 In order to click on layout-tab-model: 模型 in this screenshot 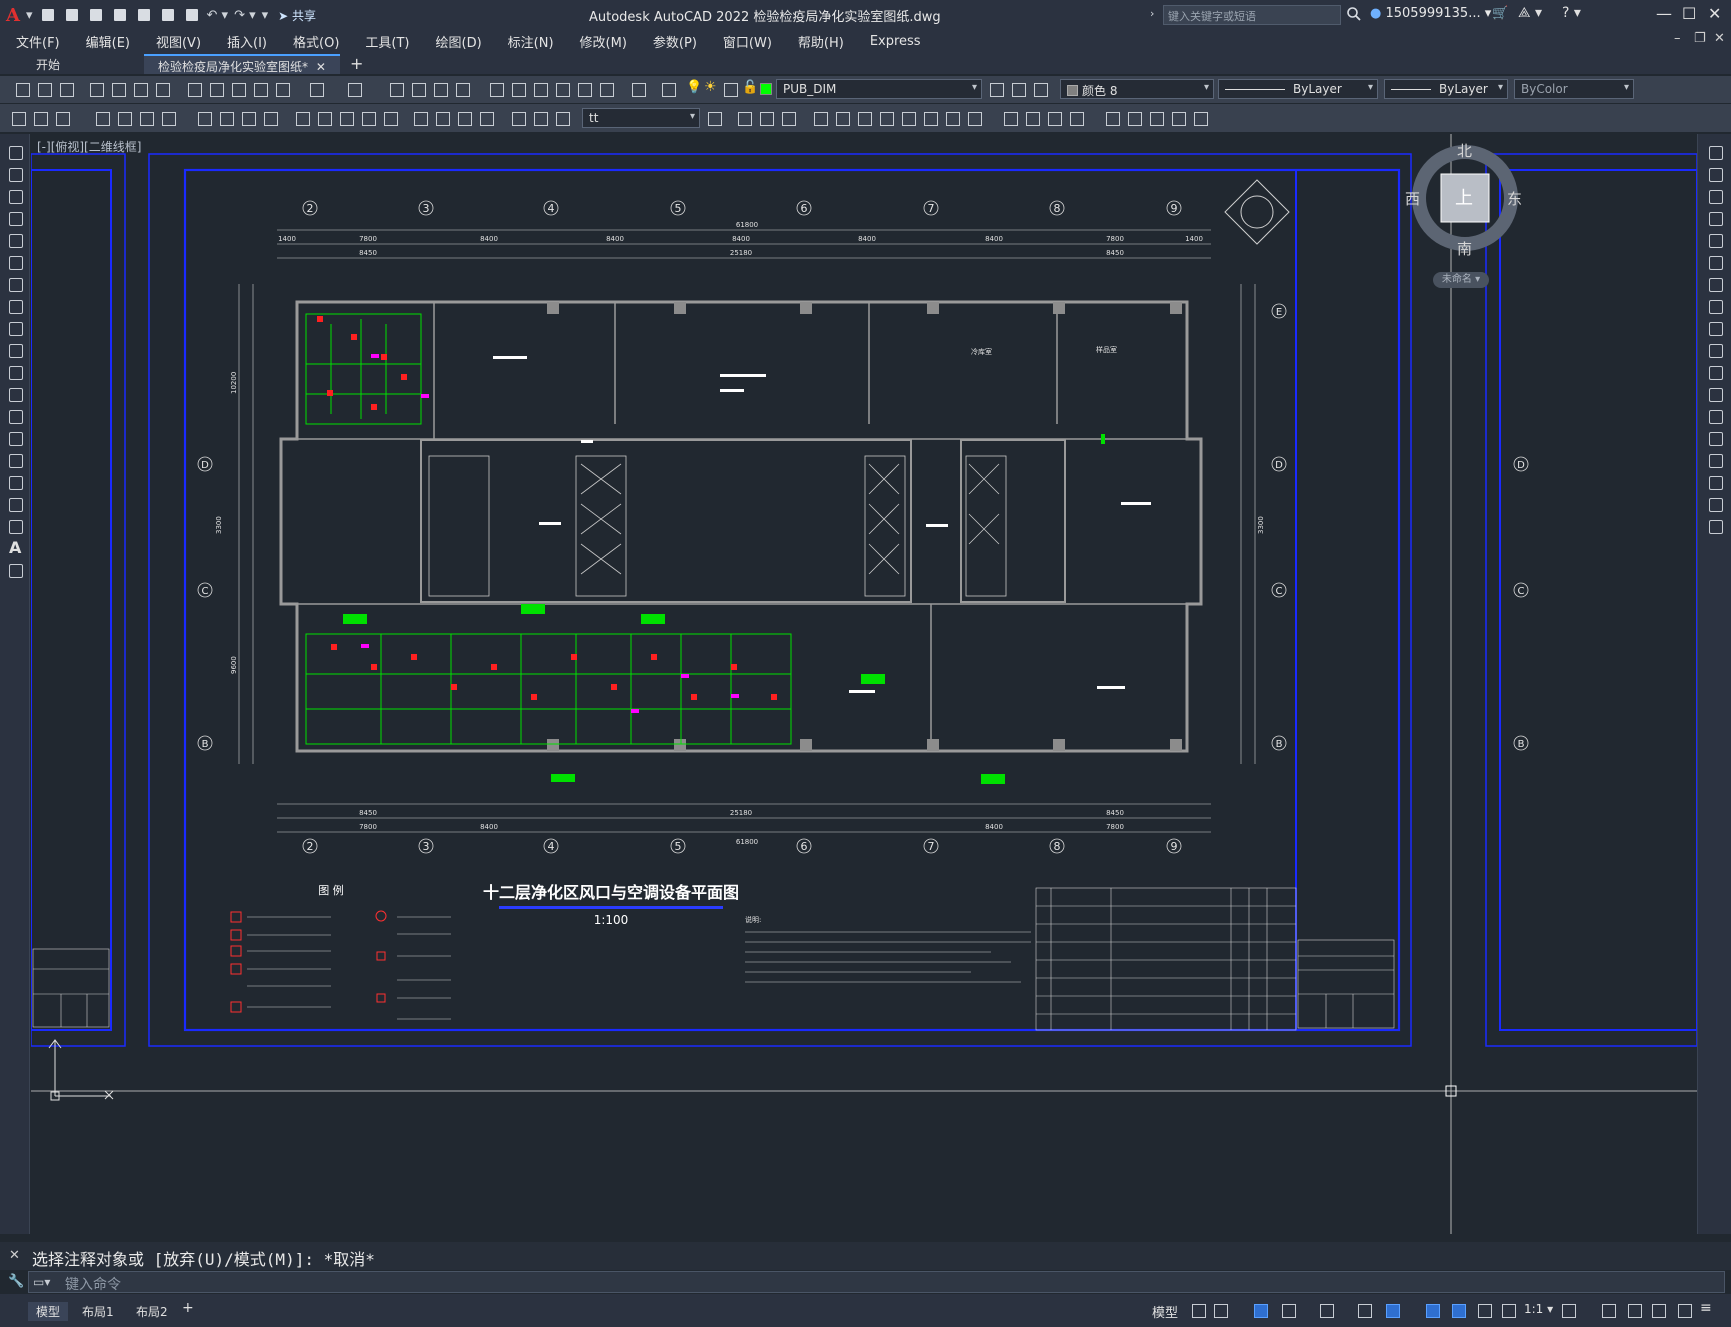, I will do `click(48, 1311)`.